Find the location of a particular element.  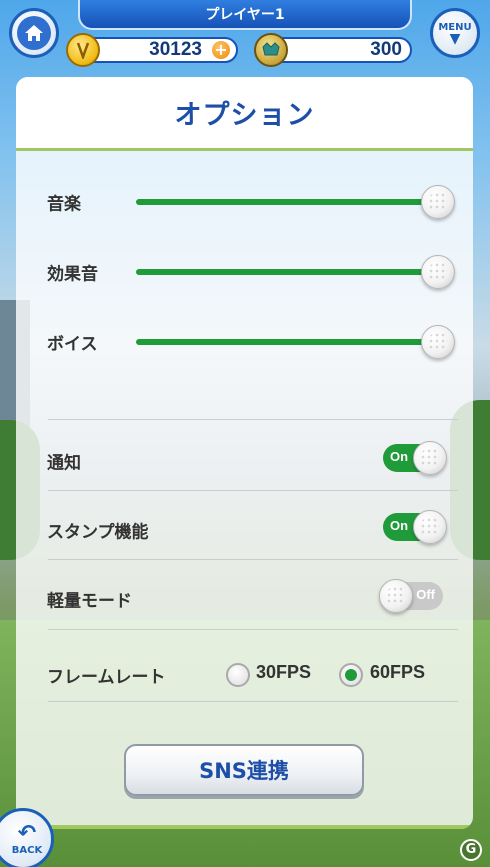

music-slider-thumb is located at coordinates (438, 202).